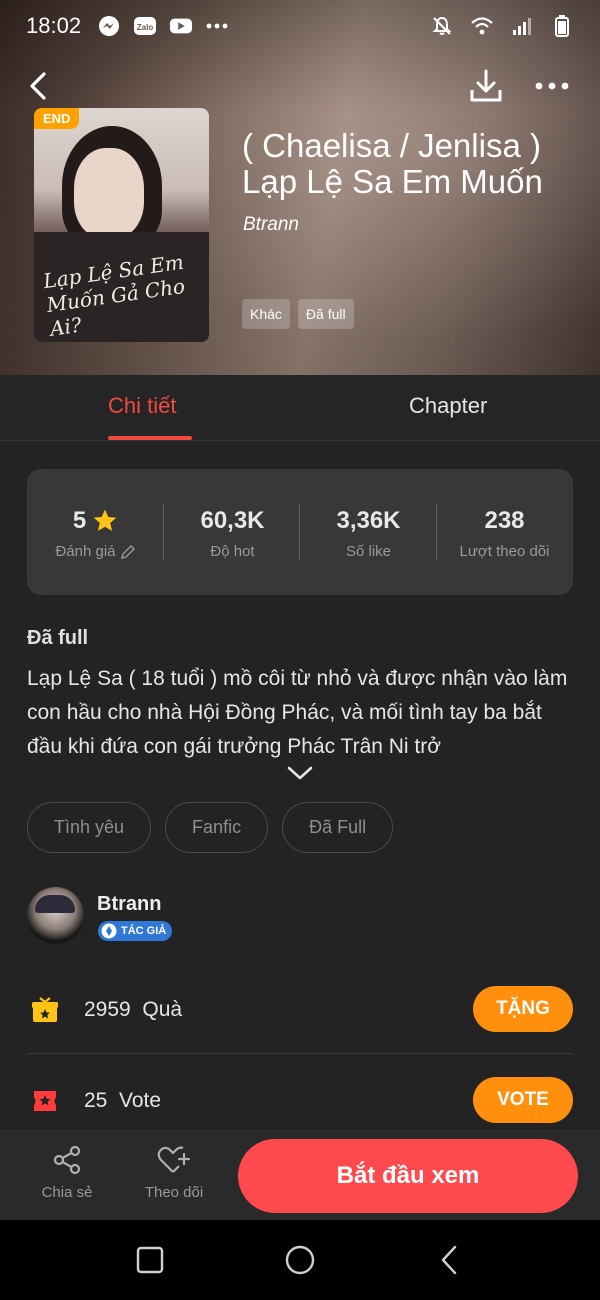 This screenshot has width=600, height=1300. Describe the element at coordinates (55, 915) in the screenshot. I see `author-avatar` at that location.